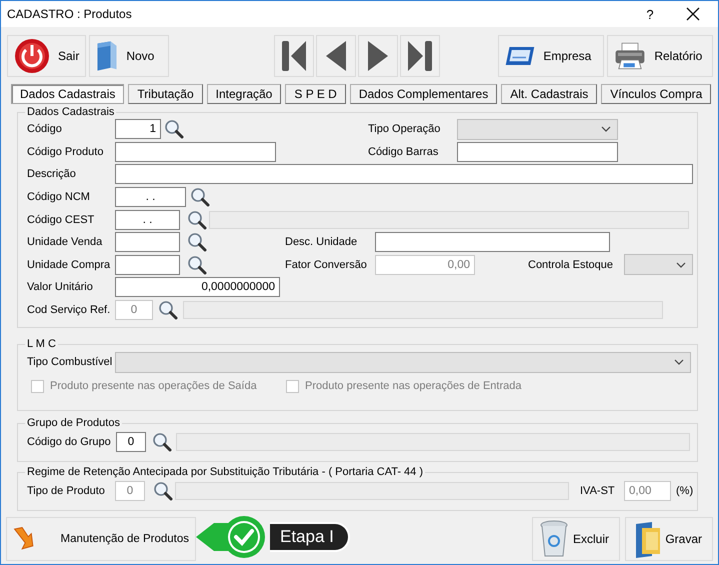 This screenshot has width=719, height=565. I want to click on previous-button, so click(336, 56).